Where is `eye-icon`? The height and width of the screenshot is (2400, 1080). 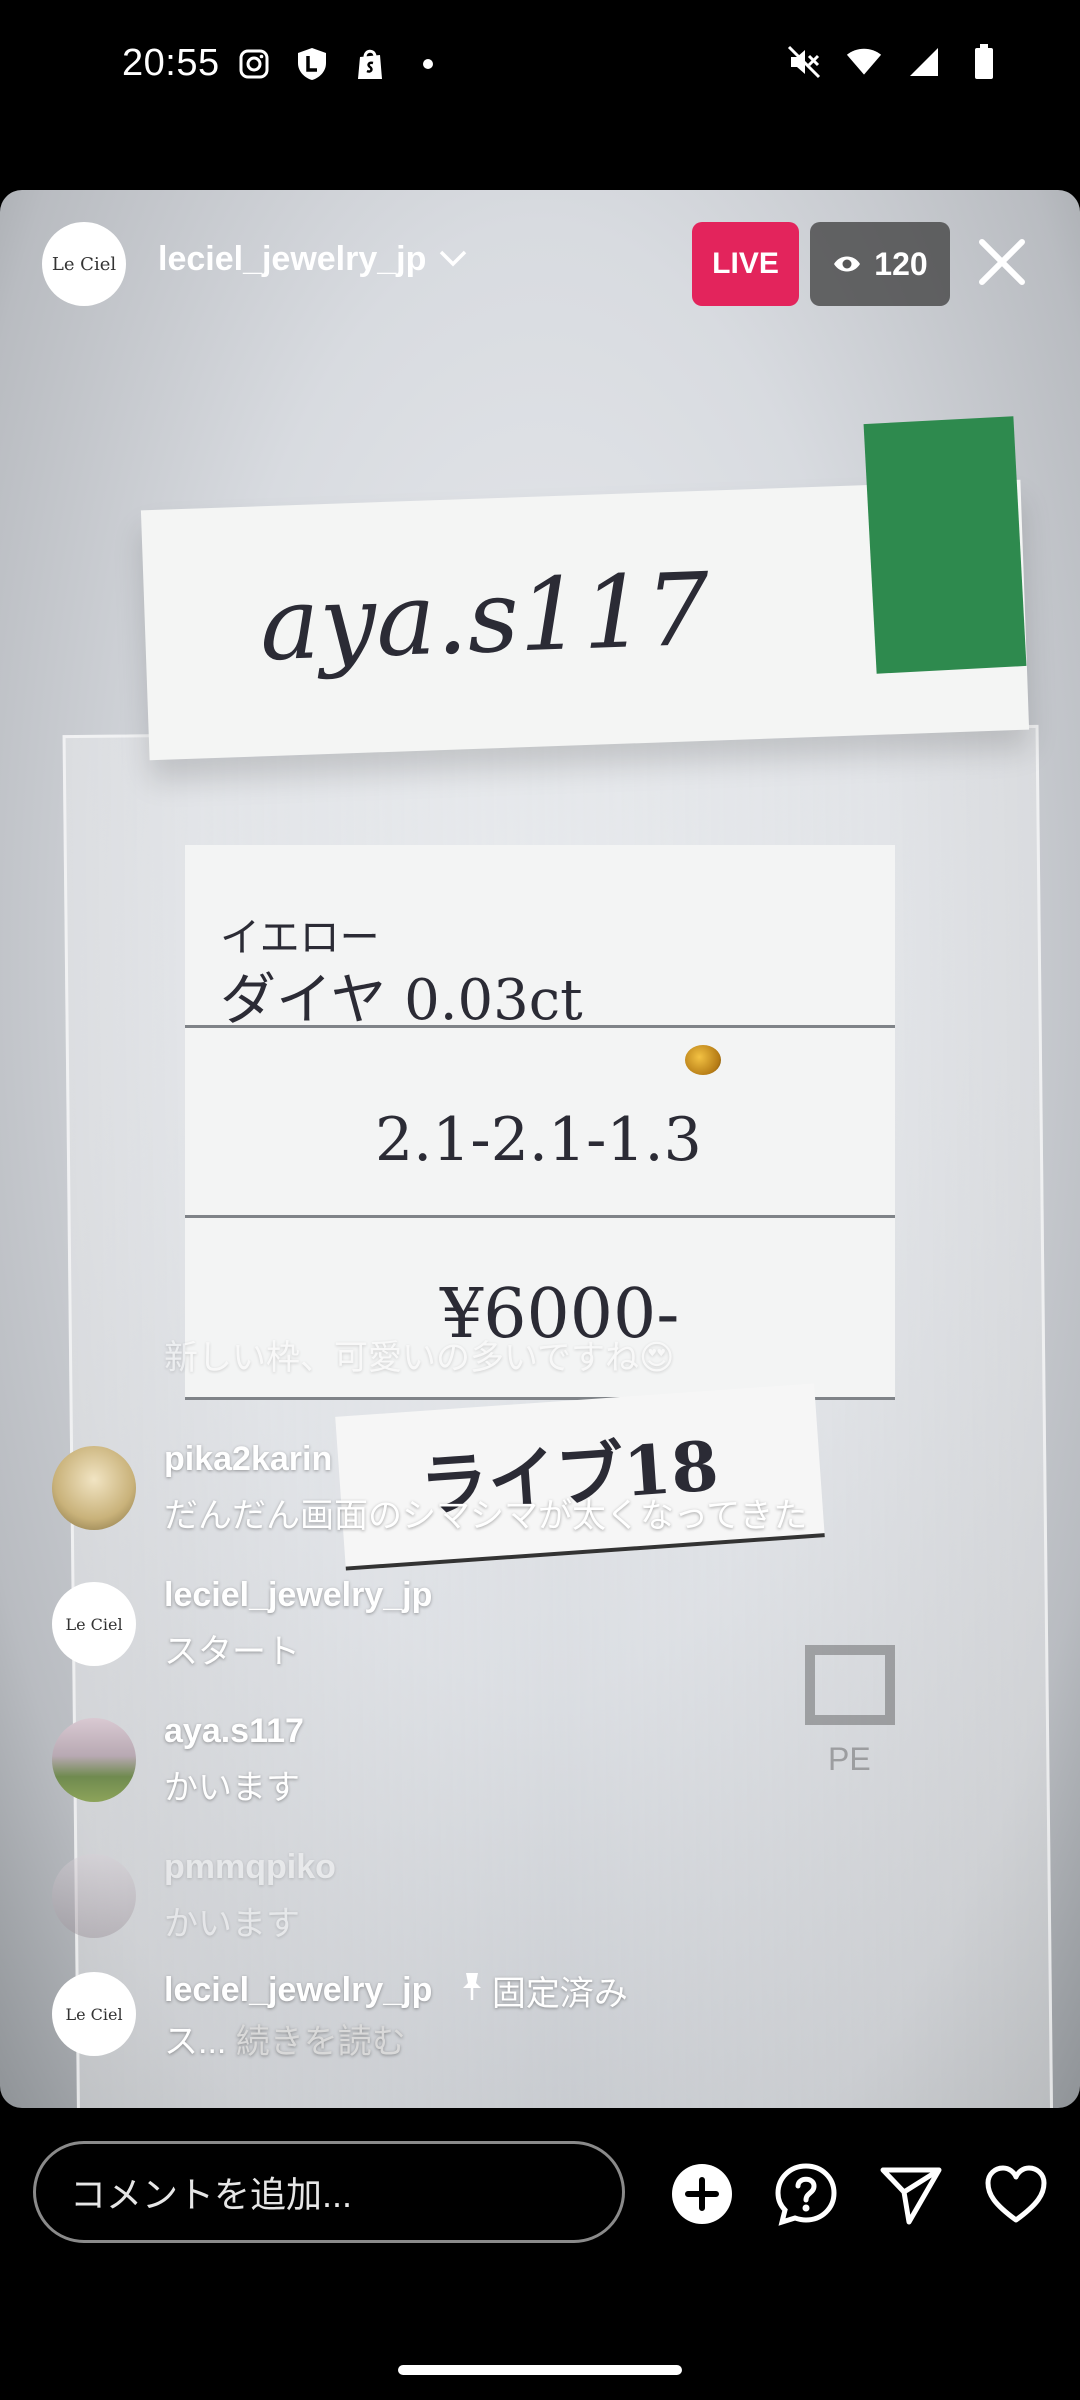 eye-icon is located at coordinates (847, 264).